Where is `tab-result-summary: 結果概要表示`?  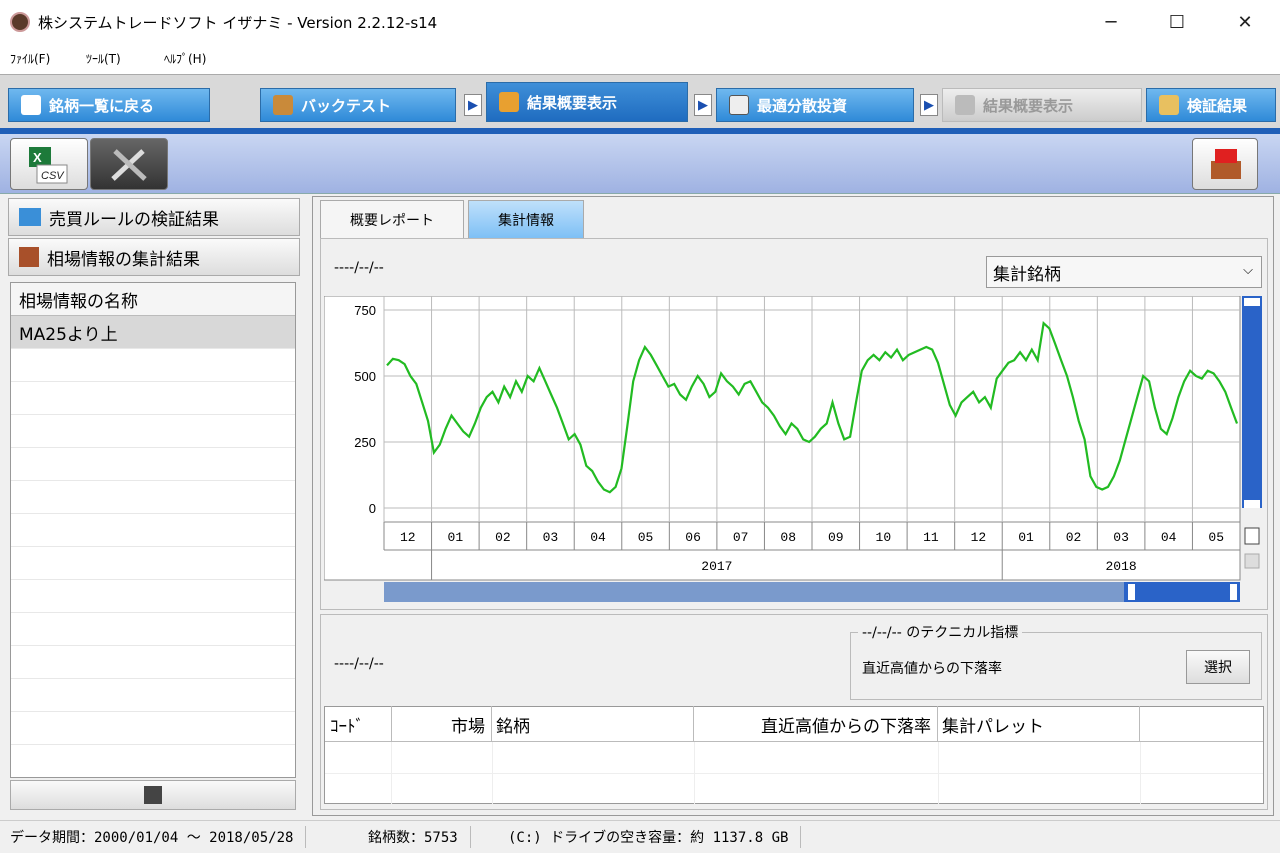 tab-result-summary: 結果概要表示 is located at coordinates (587, 102).